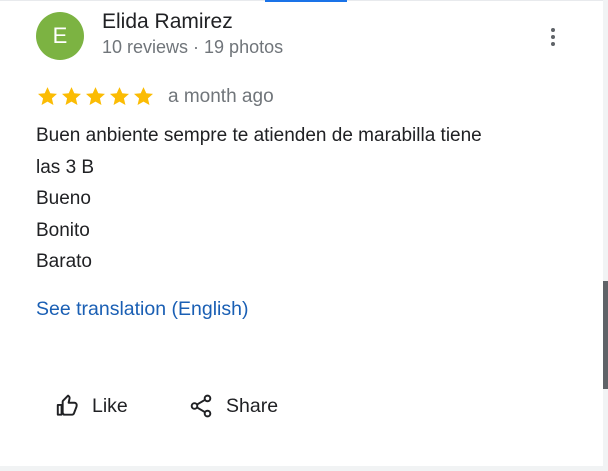  I want to click on author-name: Elida Ramirez, so click(167, 22).